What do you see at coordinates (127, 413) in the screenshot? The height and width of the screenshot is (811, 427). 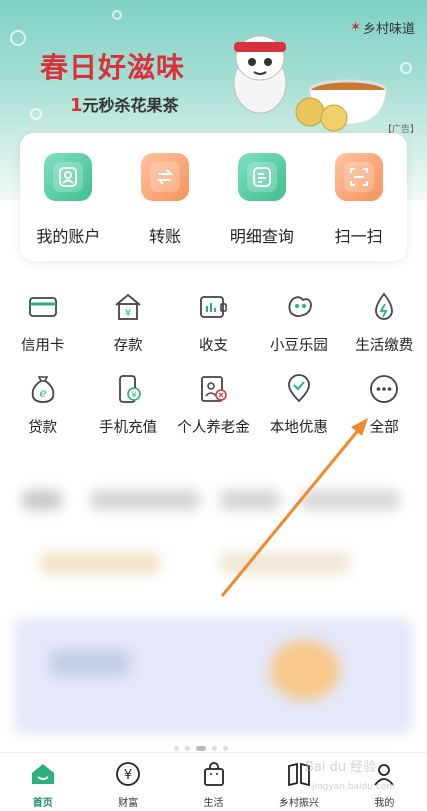 I see `grid-item-phone-recharge: ¥ 手机充值` at bounding box center [127, 413].